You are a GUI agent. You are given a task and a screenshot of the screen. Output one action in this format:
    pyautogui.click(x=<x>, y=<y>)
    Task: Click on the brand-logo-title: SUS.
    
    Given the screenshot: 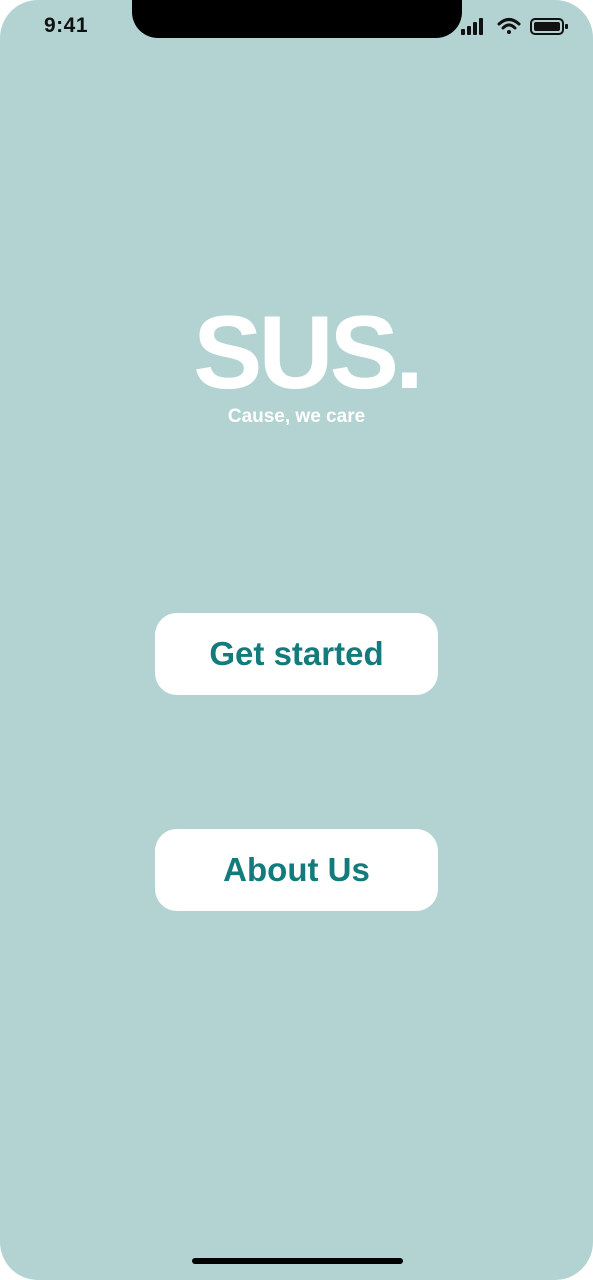 What is the action you would take?
    pyautogui.click(x=308, y=353)
    